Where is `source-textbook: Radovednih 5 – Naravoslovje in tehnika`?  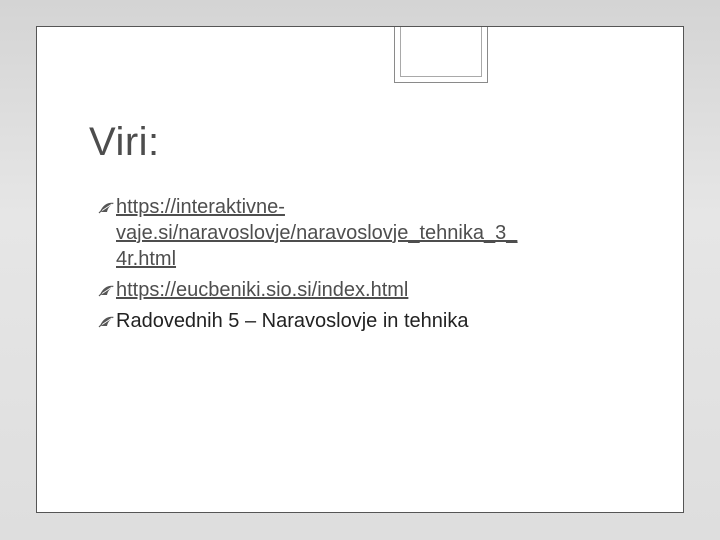
source-textbook: Radovednih 5 – Naravoslovje in tehnika is located at coordinates (292, 321).